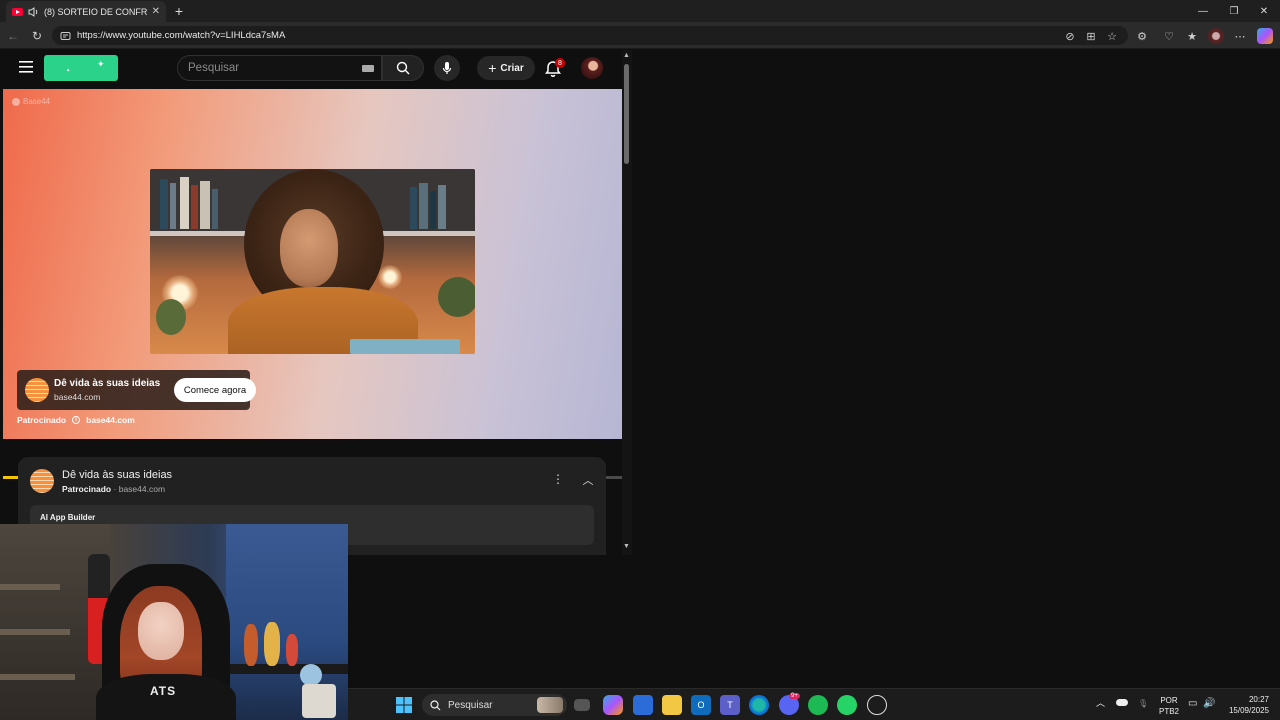 Image resolution: width=1280 pixels, height=720 pixels. I want to click on favorites-list-icon: ★, so click(1192, 36).